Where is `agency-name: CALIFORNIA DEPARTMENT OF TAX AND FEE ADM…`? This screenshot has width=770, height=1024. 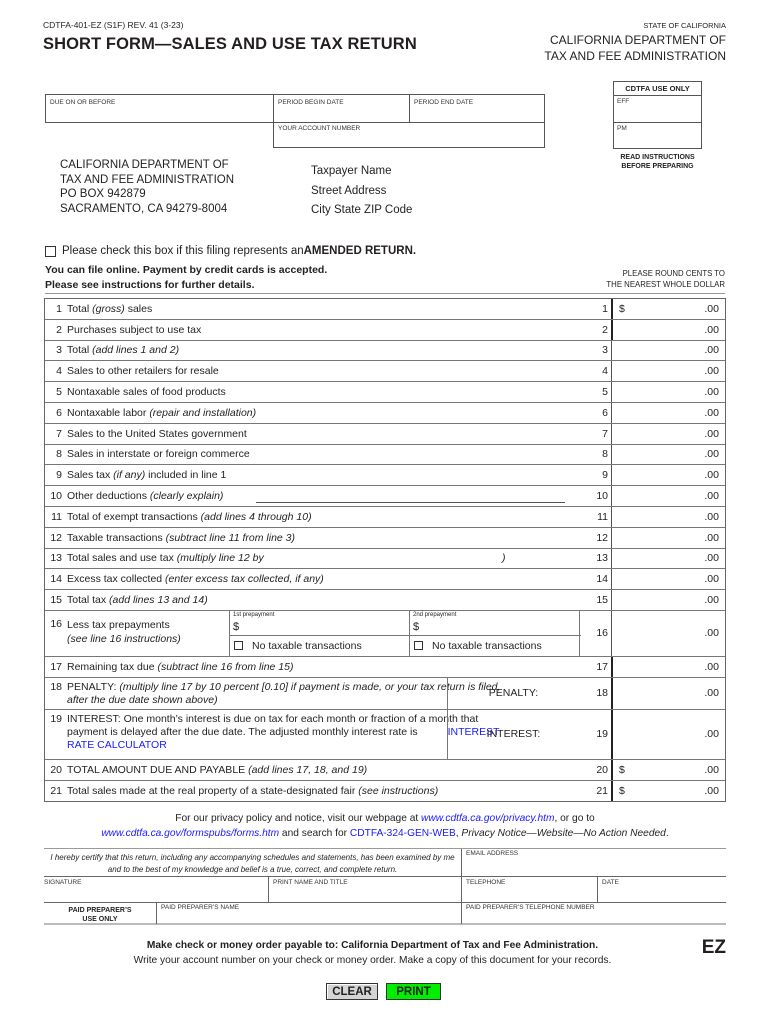
agency-name: CALIFORNIA DEPARTMENT OF TAX AND FEE ADM… is located at coordinates (635, 48).